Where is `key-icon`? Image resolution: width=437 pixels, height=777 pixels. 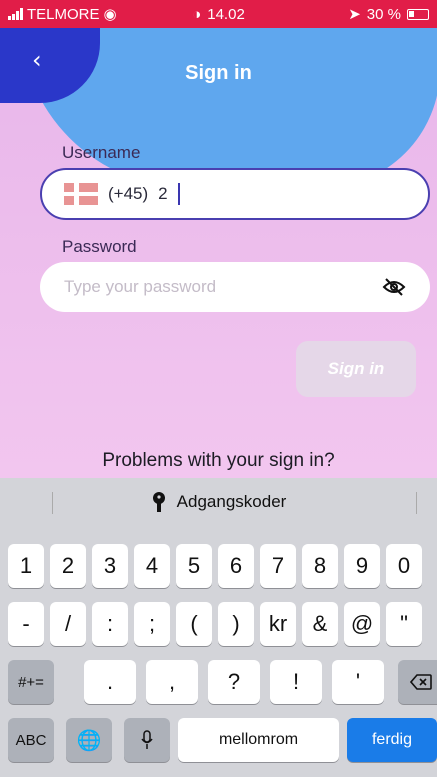 key-icon is located at coordinates (158, 502).